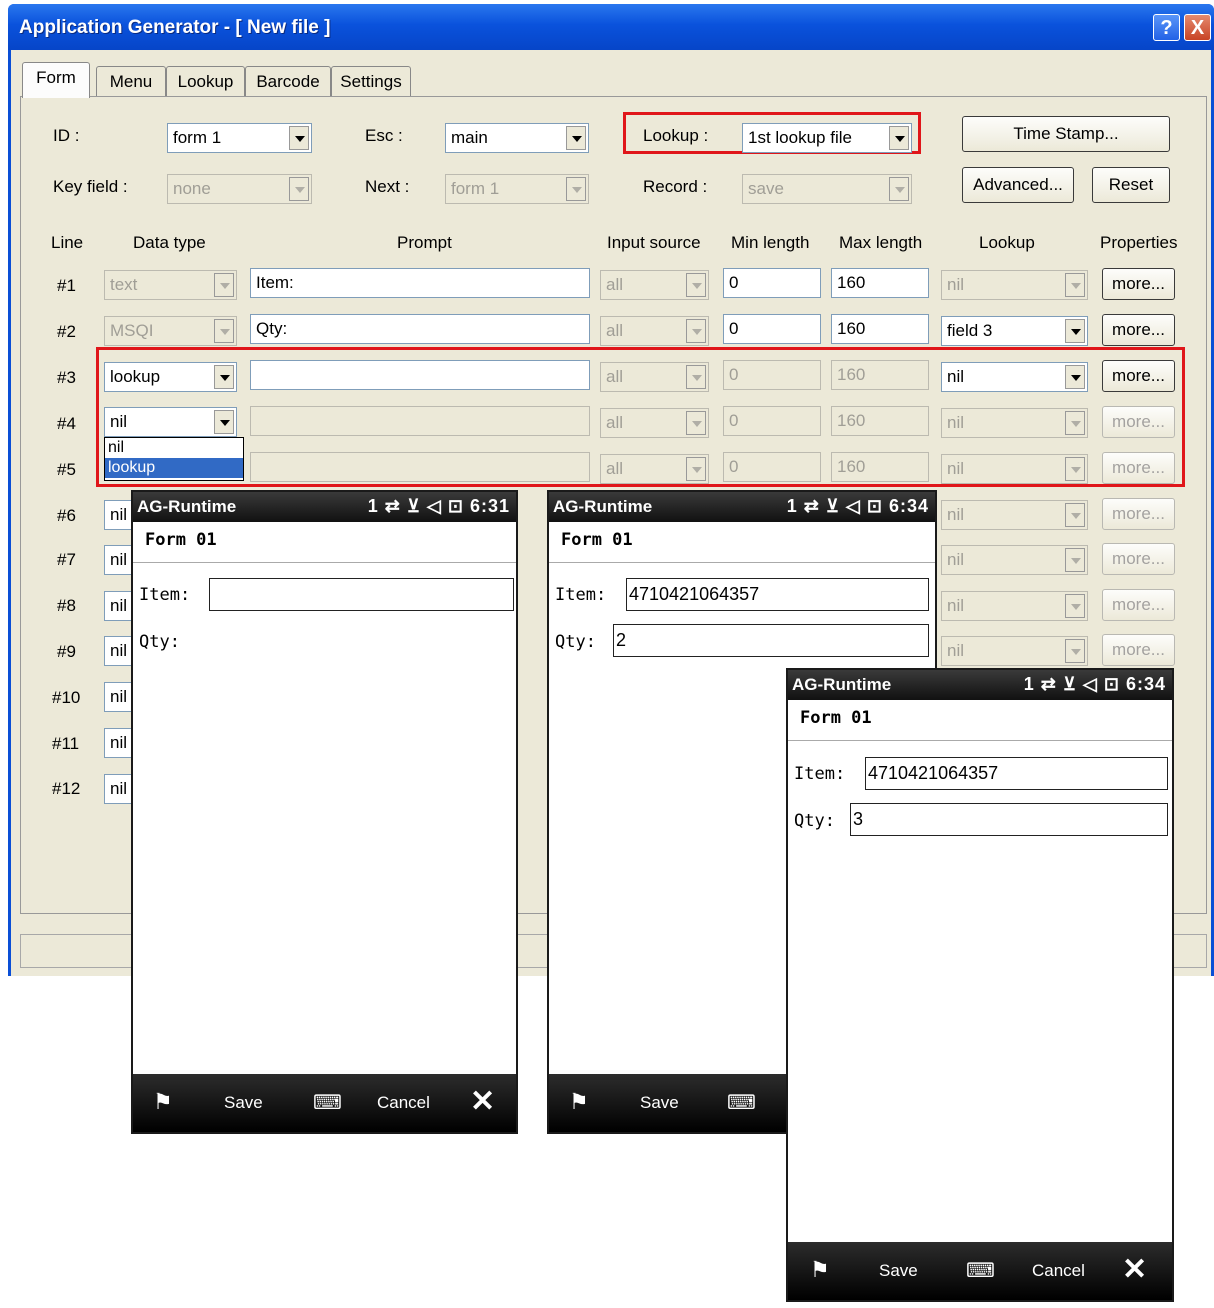 The image size is (1214, 1308). I want to click on reset-button: Reset, so click(1131, 185).